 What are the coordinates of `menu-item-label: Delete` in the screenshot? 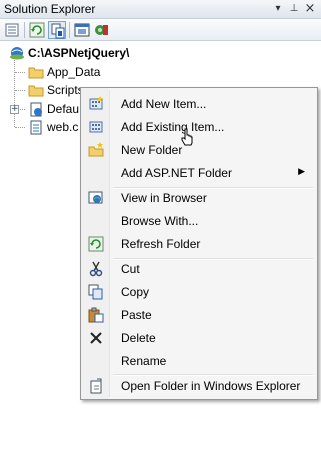 It's located at (138, 338).